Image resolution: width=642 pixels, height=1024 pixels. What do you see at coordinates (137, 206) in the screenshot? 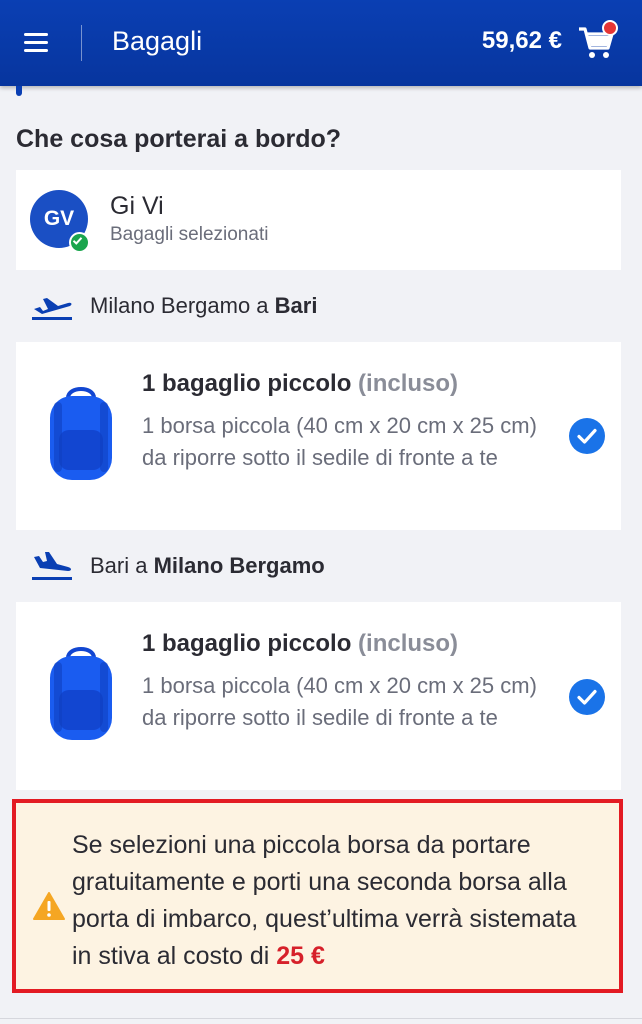
I see `passenger-name: Gi Vi` at bounding box center [137, 206].